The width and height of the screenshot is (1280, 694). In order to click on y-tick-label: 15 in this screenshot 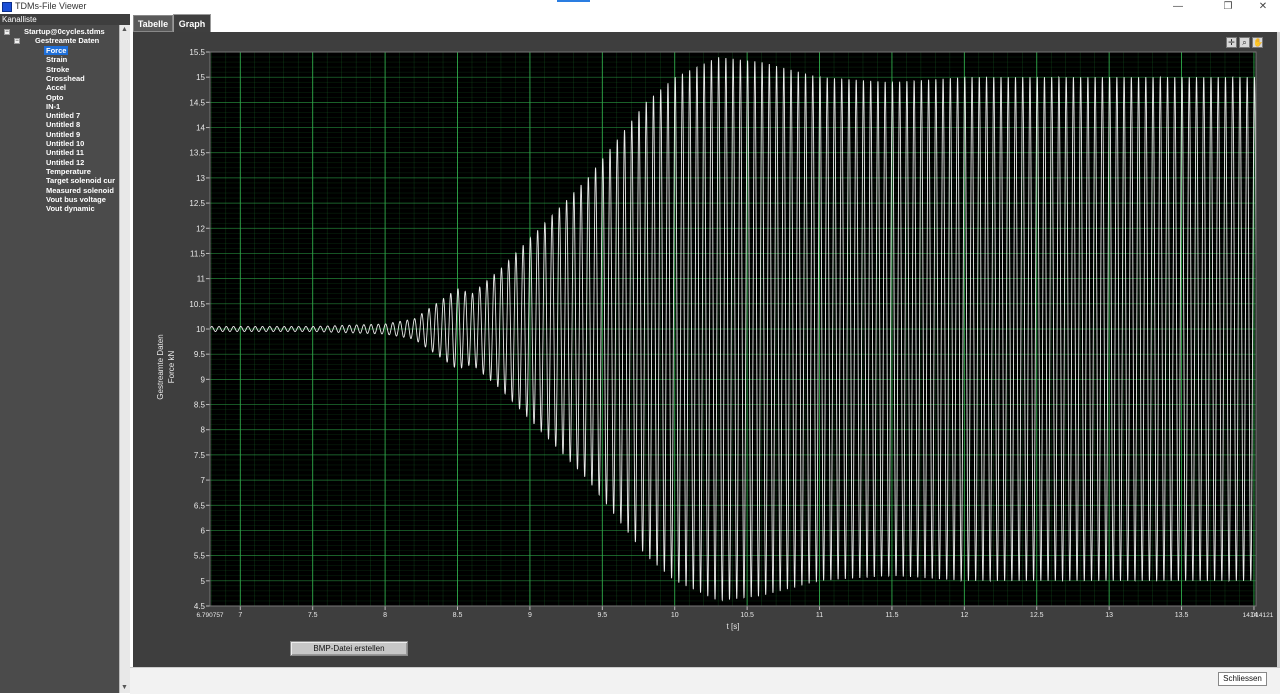, I will do `click(200, 77)`.